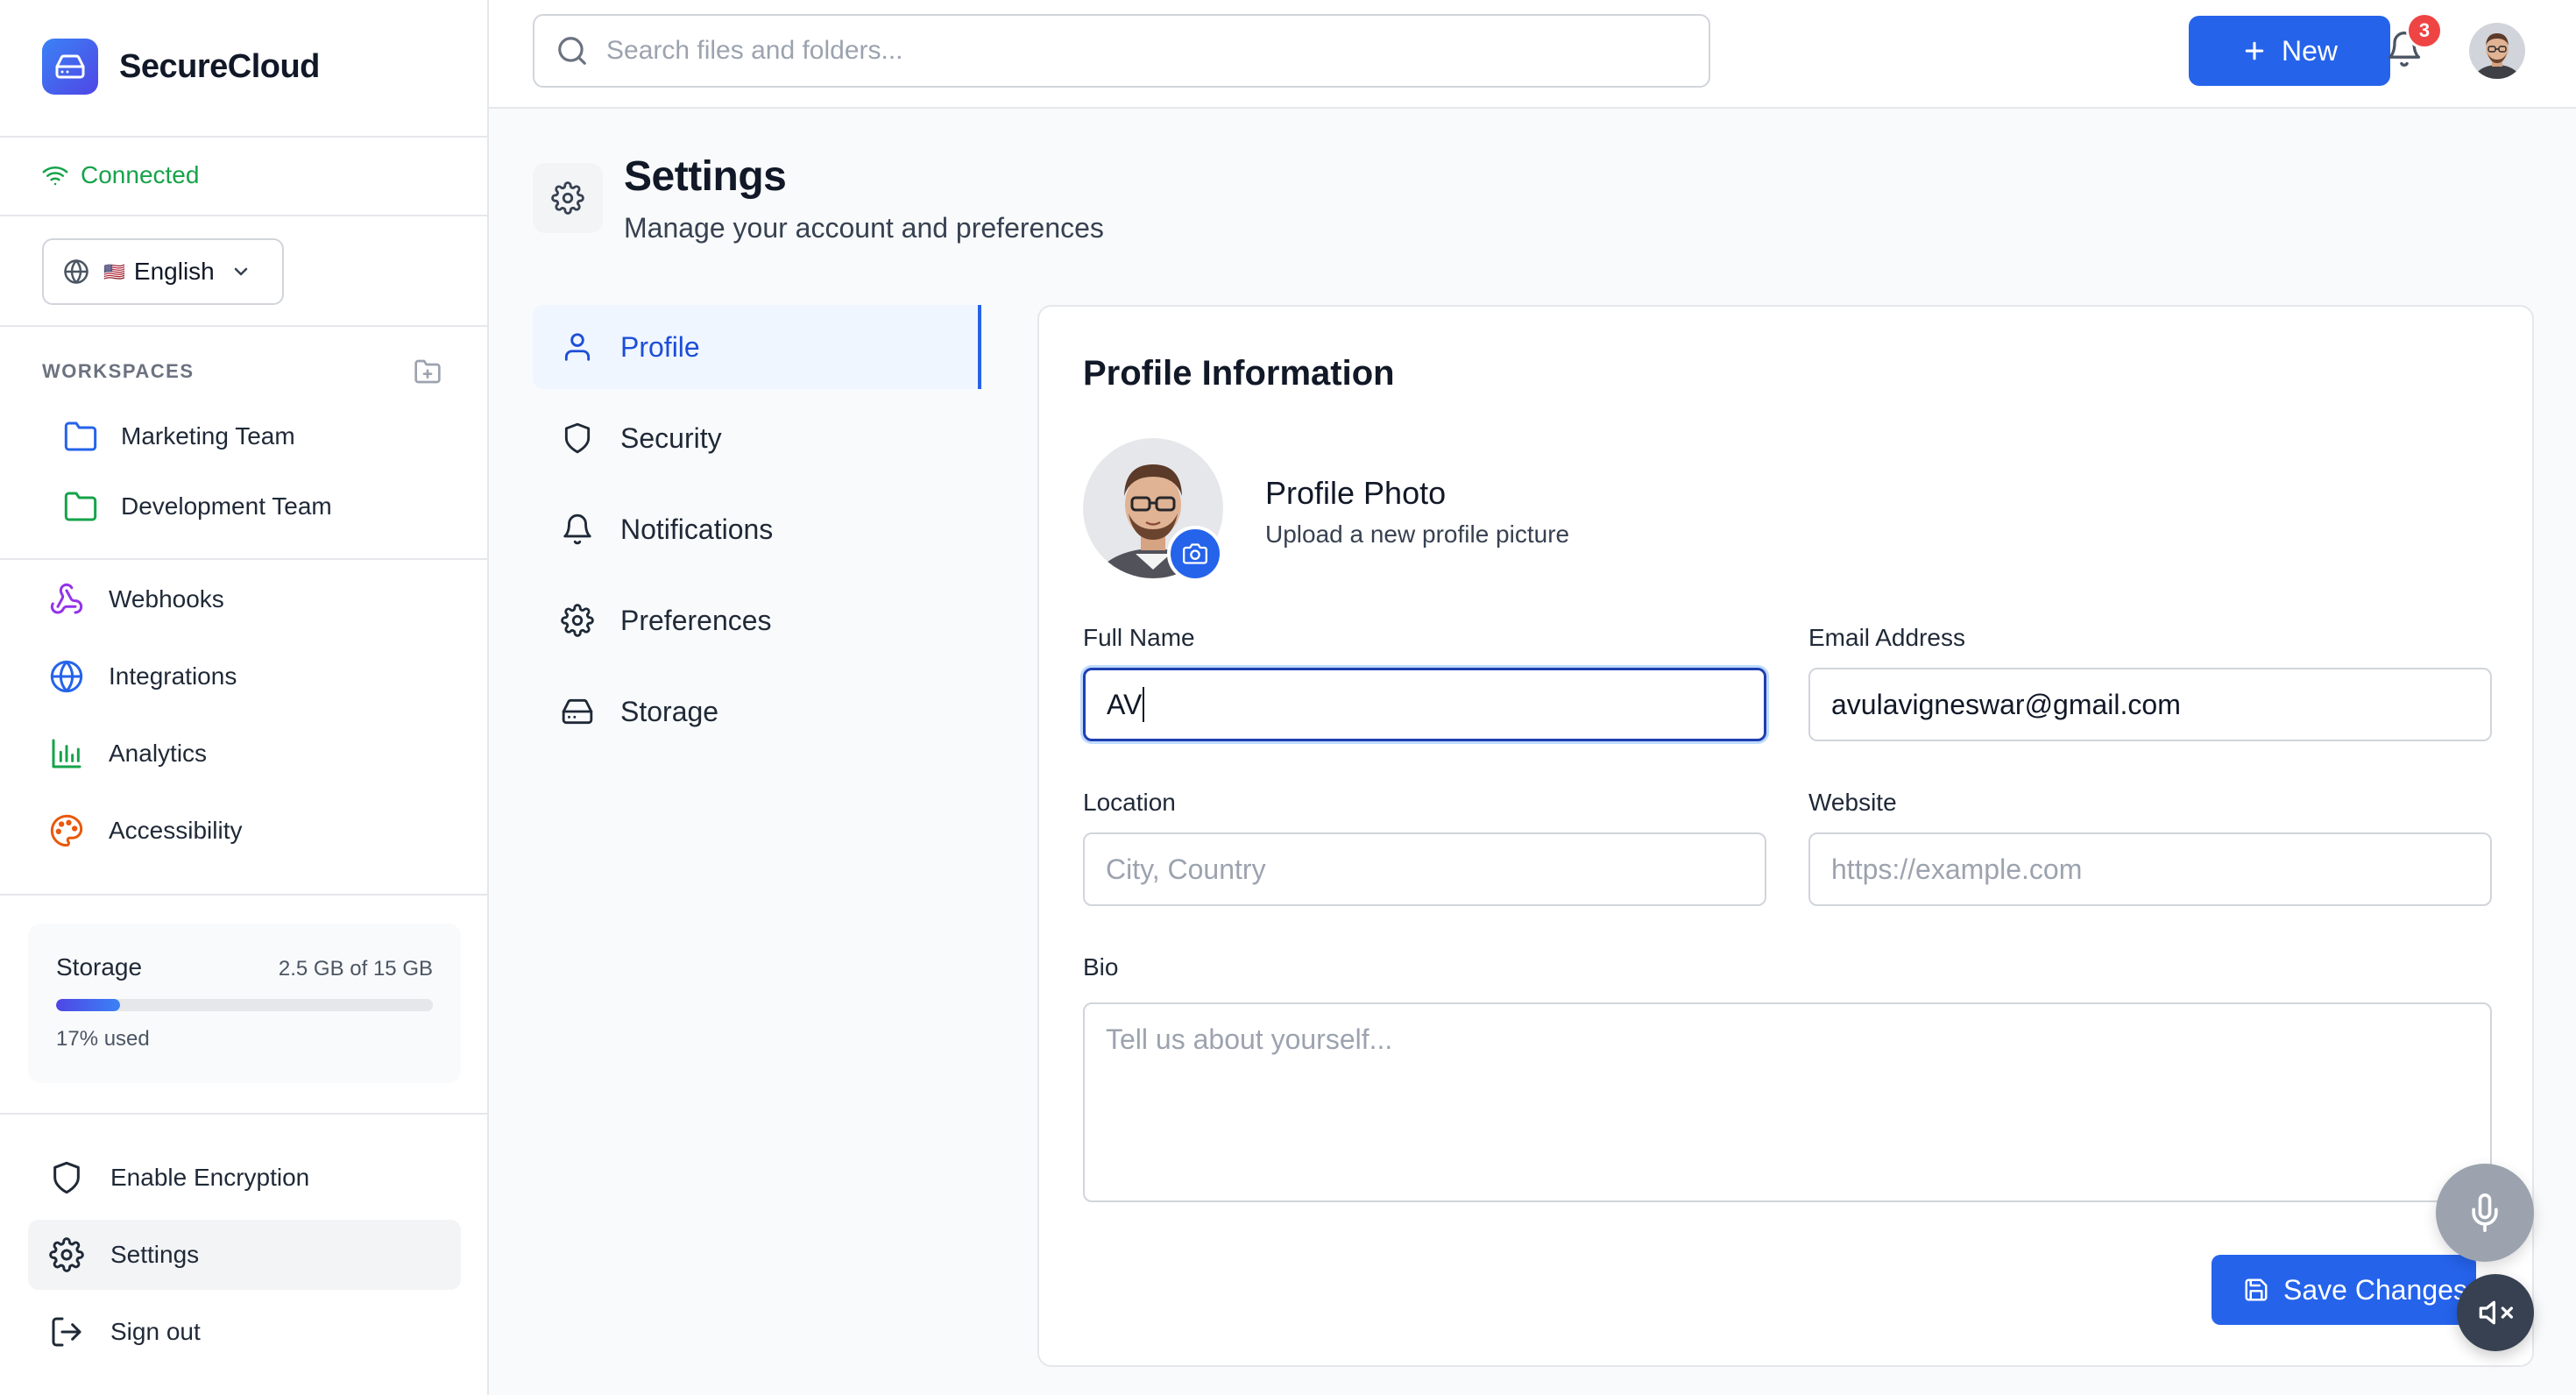  I want to click on storage-progress-bar, so click(244, 1005).